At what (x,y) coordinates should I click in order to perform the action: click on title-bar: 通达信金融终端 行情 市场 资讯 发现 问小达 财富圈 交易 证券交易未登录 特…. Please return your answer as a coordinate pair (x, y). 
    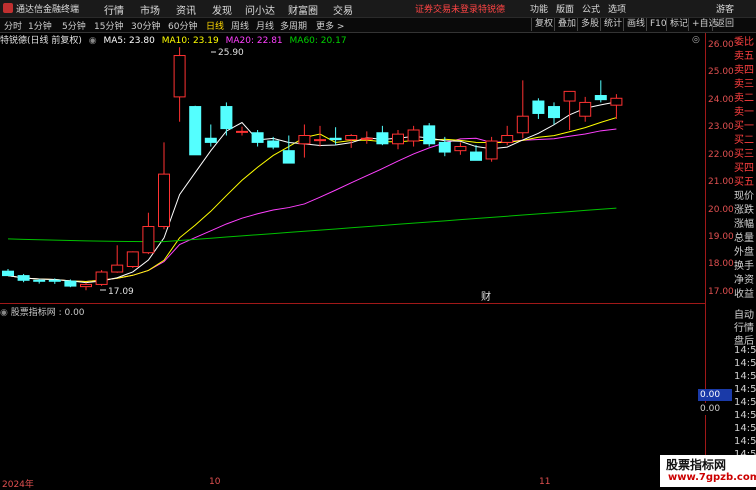
    Looking at the image, I should click on (378, 9).